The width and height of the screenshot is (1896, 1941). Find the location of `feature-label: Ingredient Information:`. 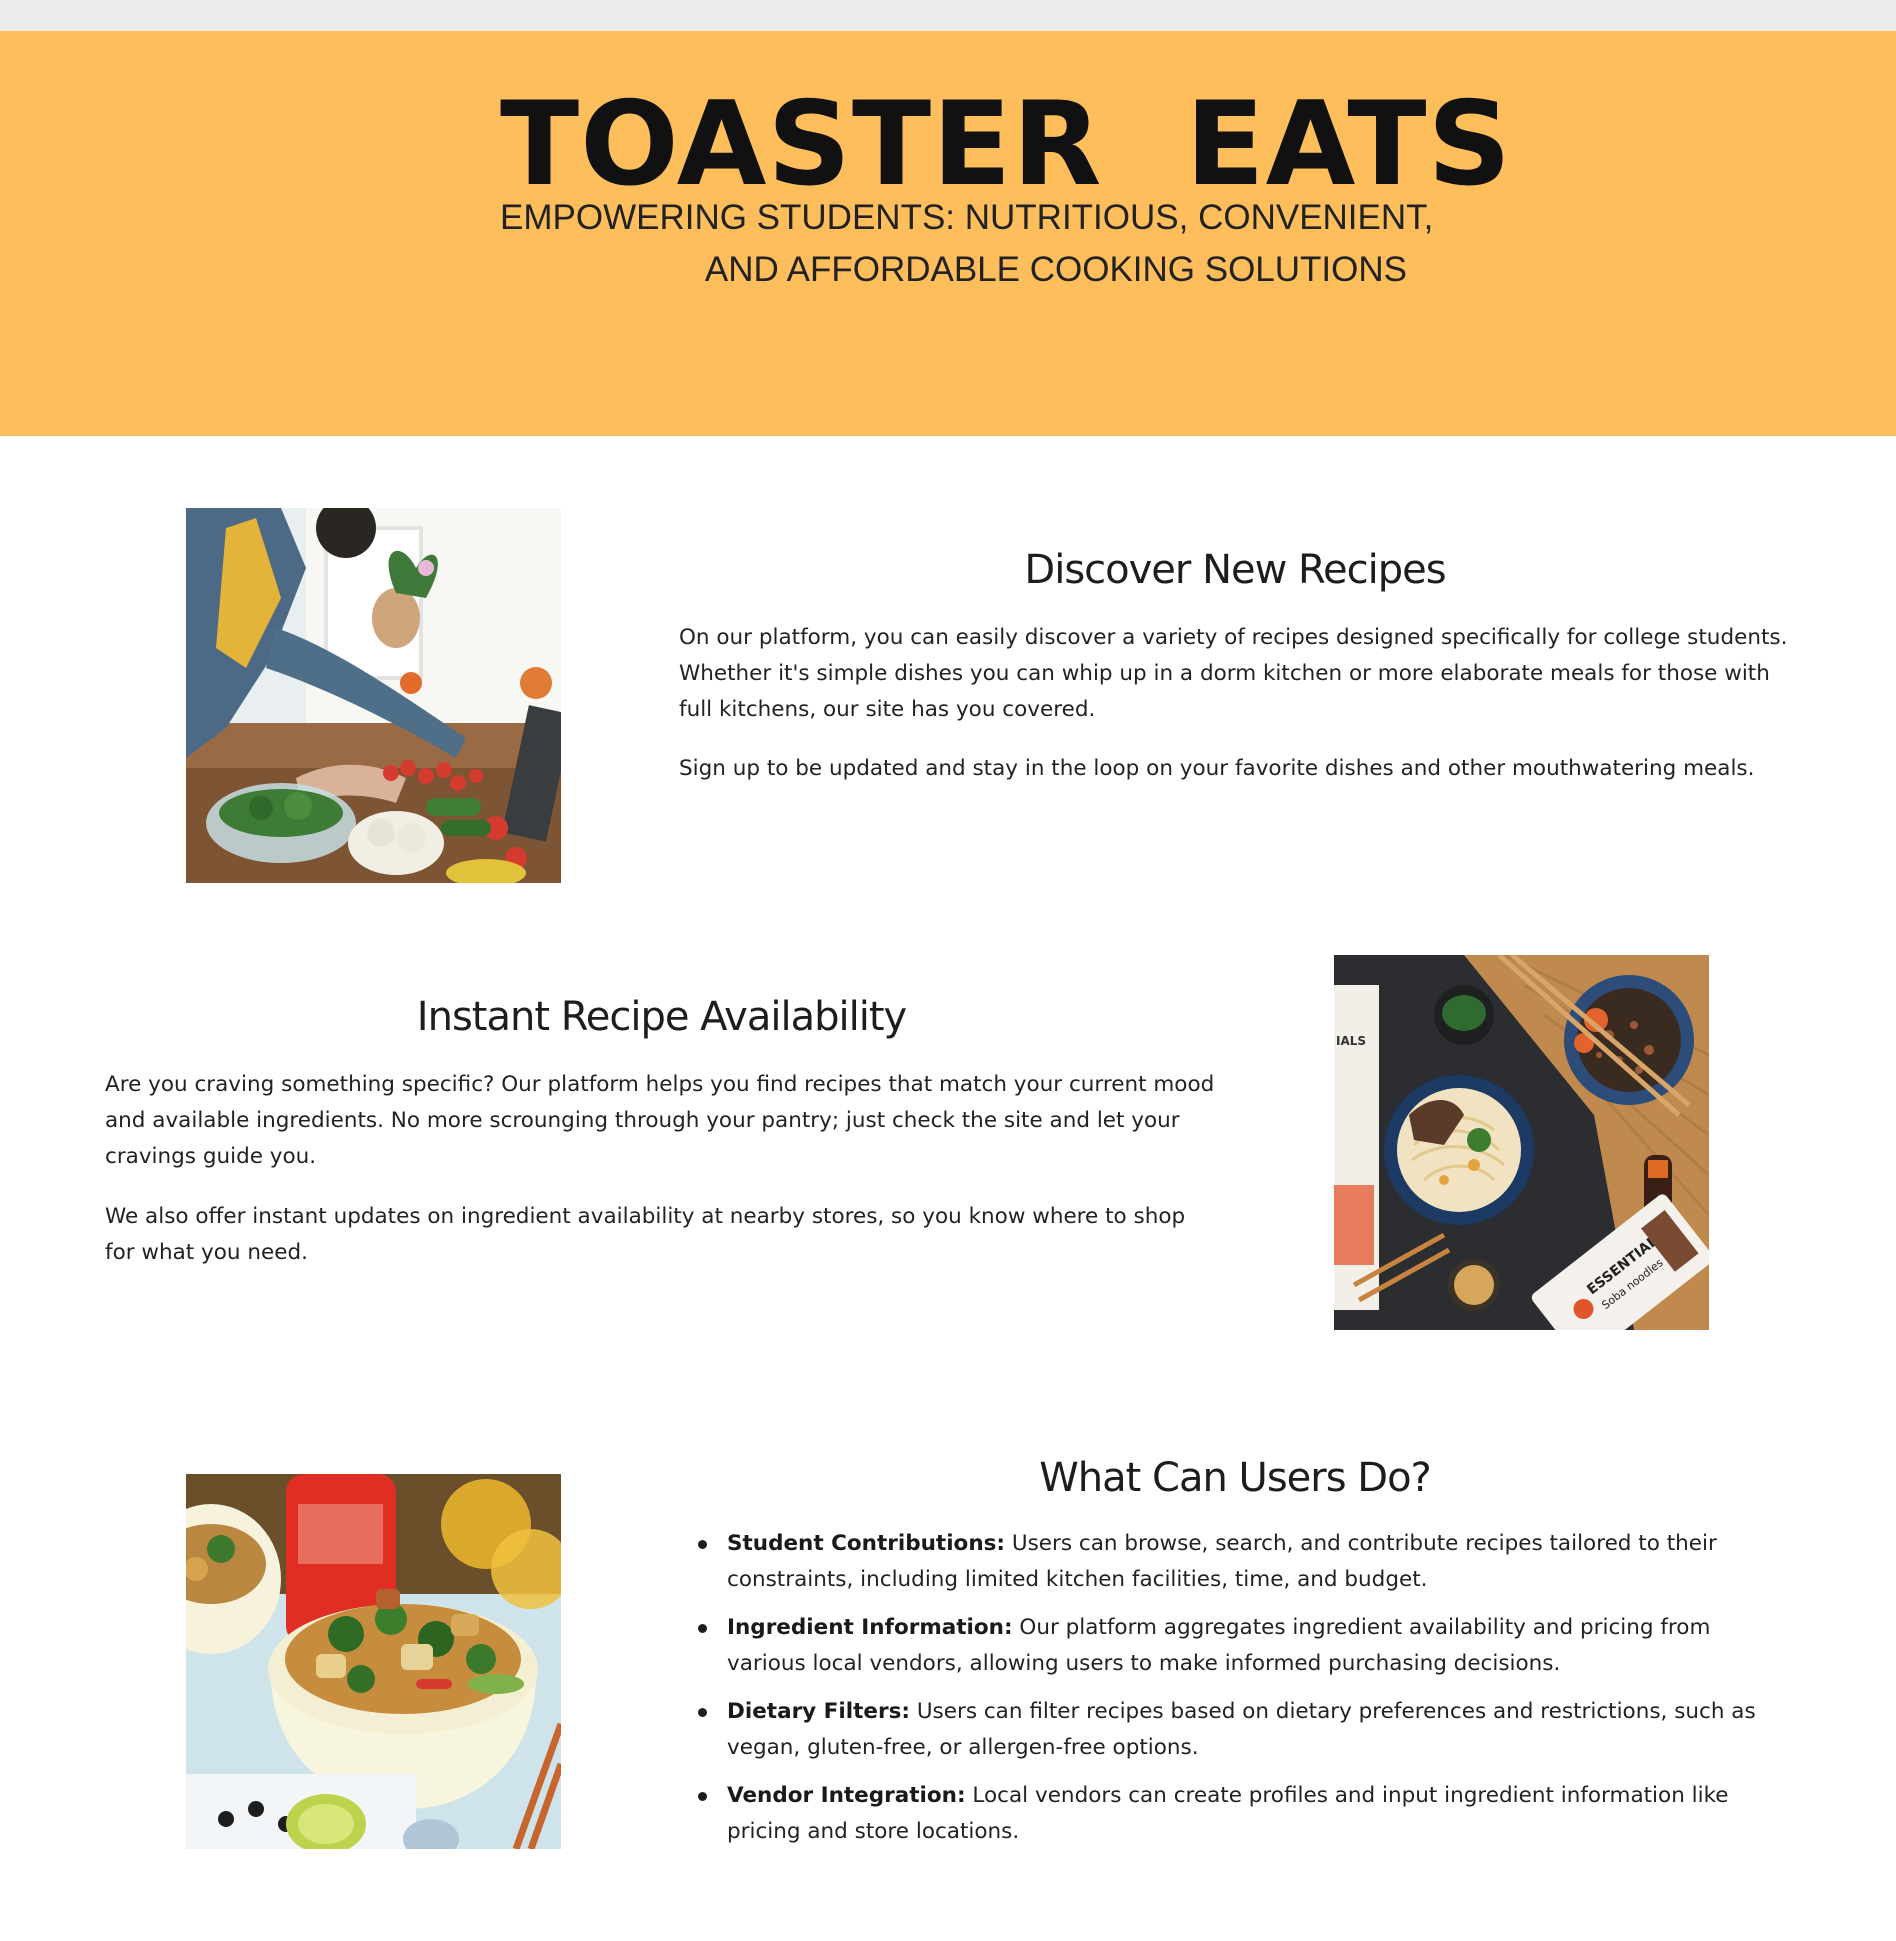

feature-label: Ingredient Information: is located at coordinates (870, 1627).